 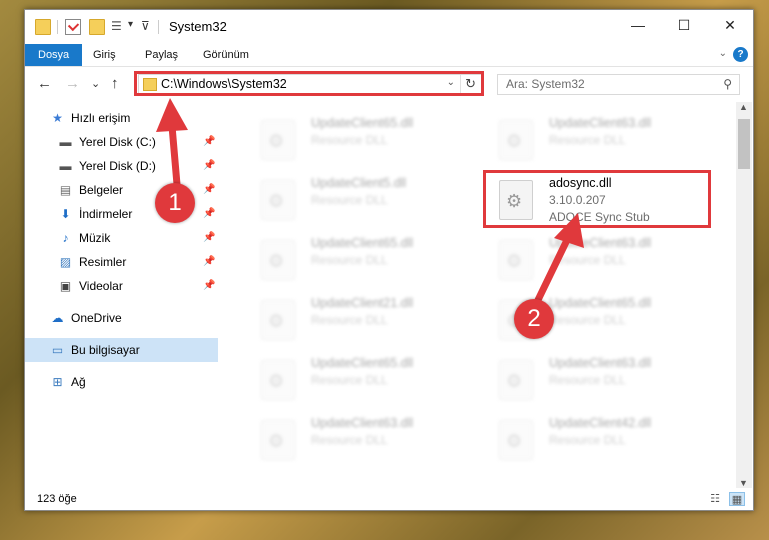 What do you see at coordinates (545, 84) in the screenshot?
I see `search-placeholder: Ara: System32` at bounding box center [545, 84].